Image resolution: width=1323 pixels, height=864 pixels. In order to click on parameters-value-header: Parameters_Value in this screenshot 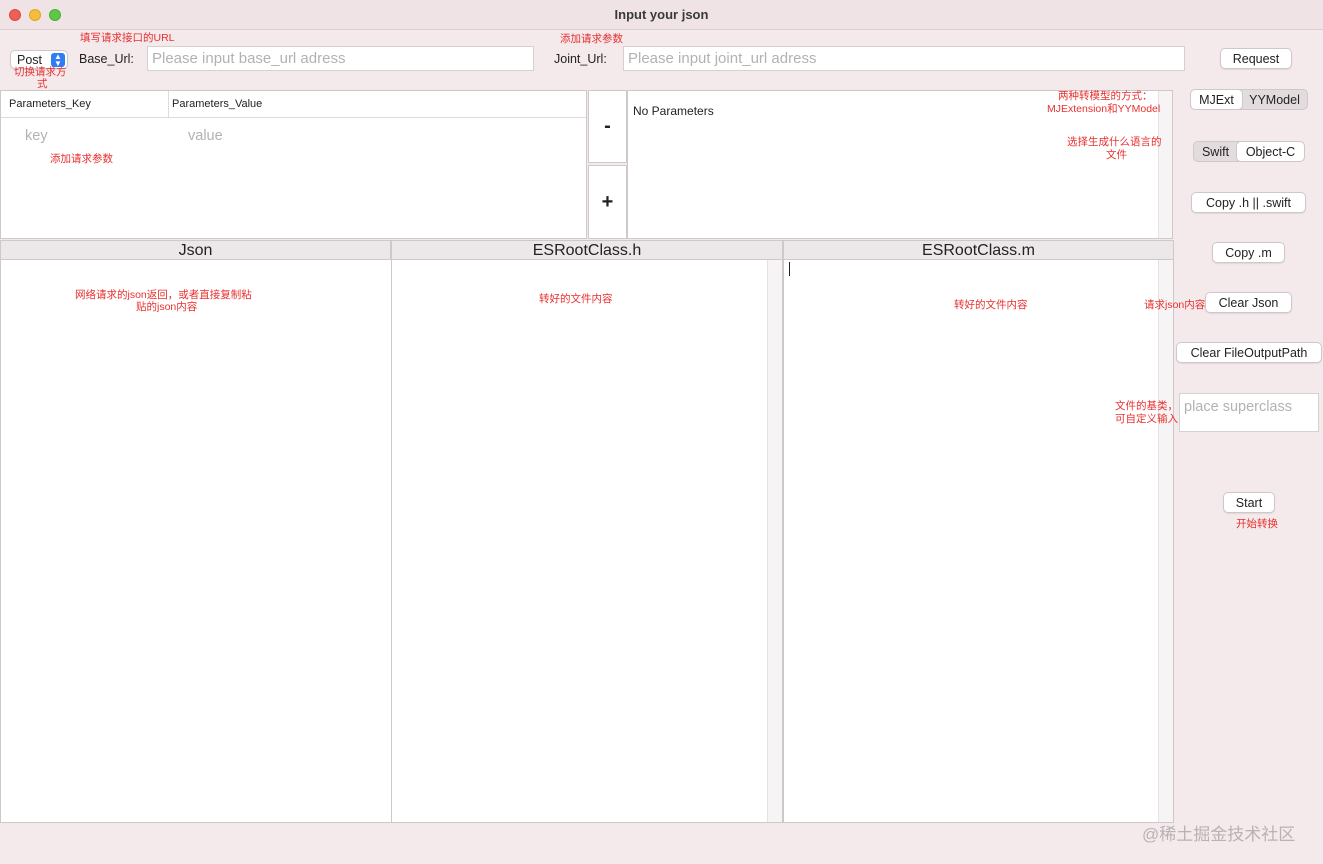, I will do `click(217, 104)`.